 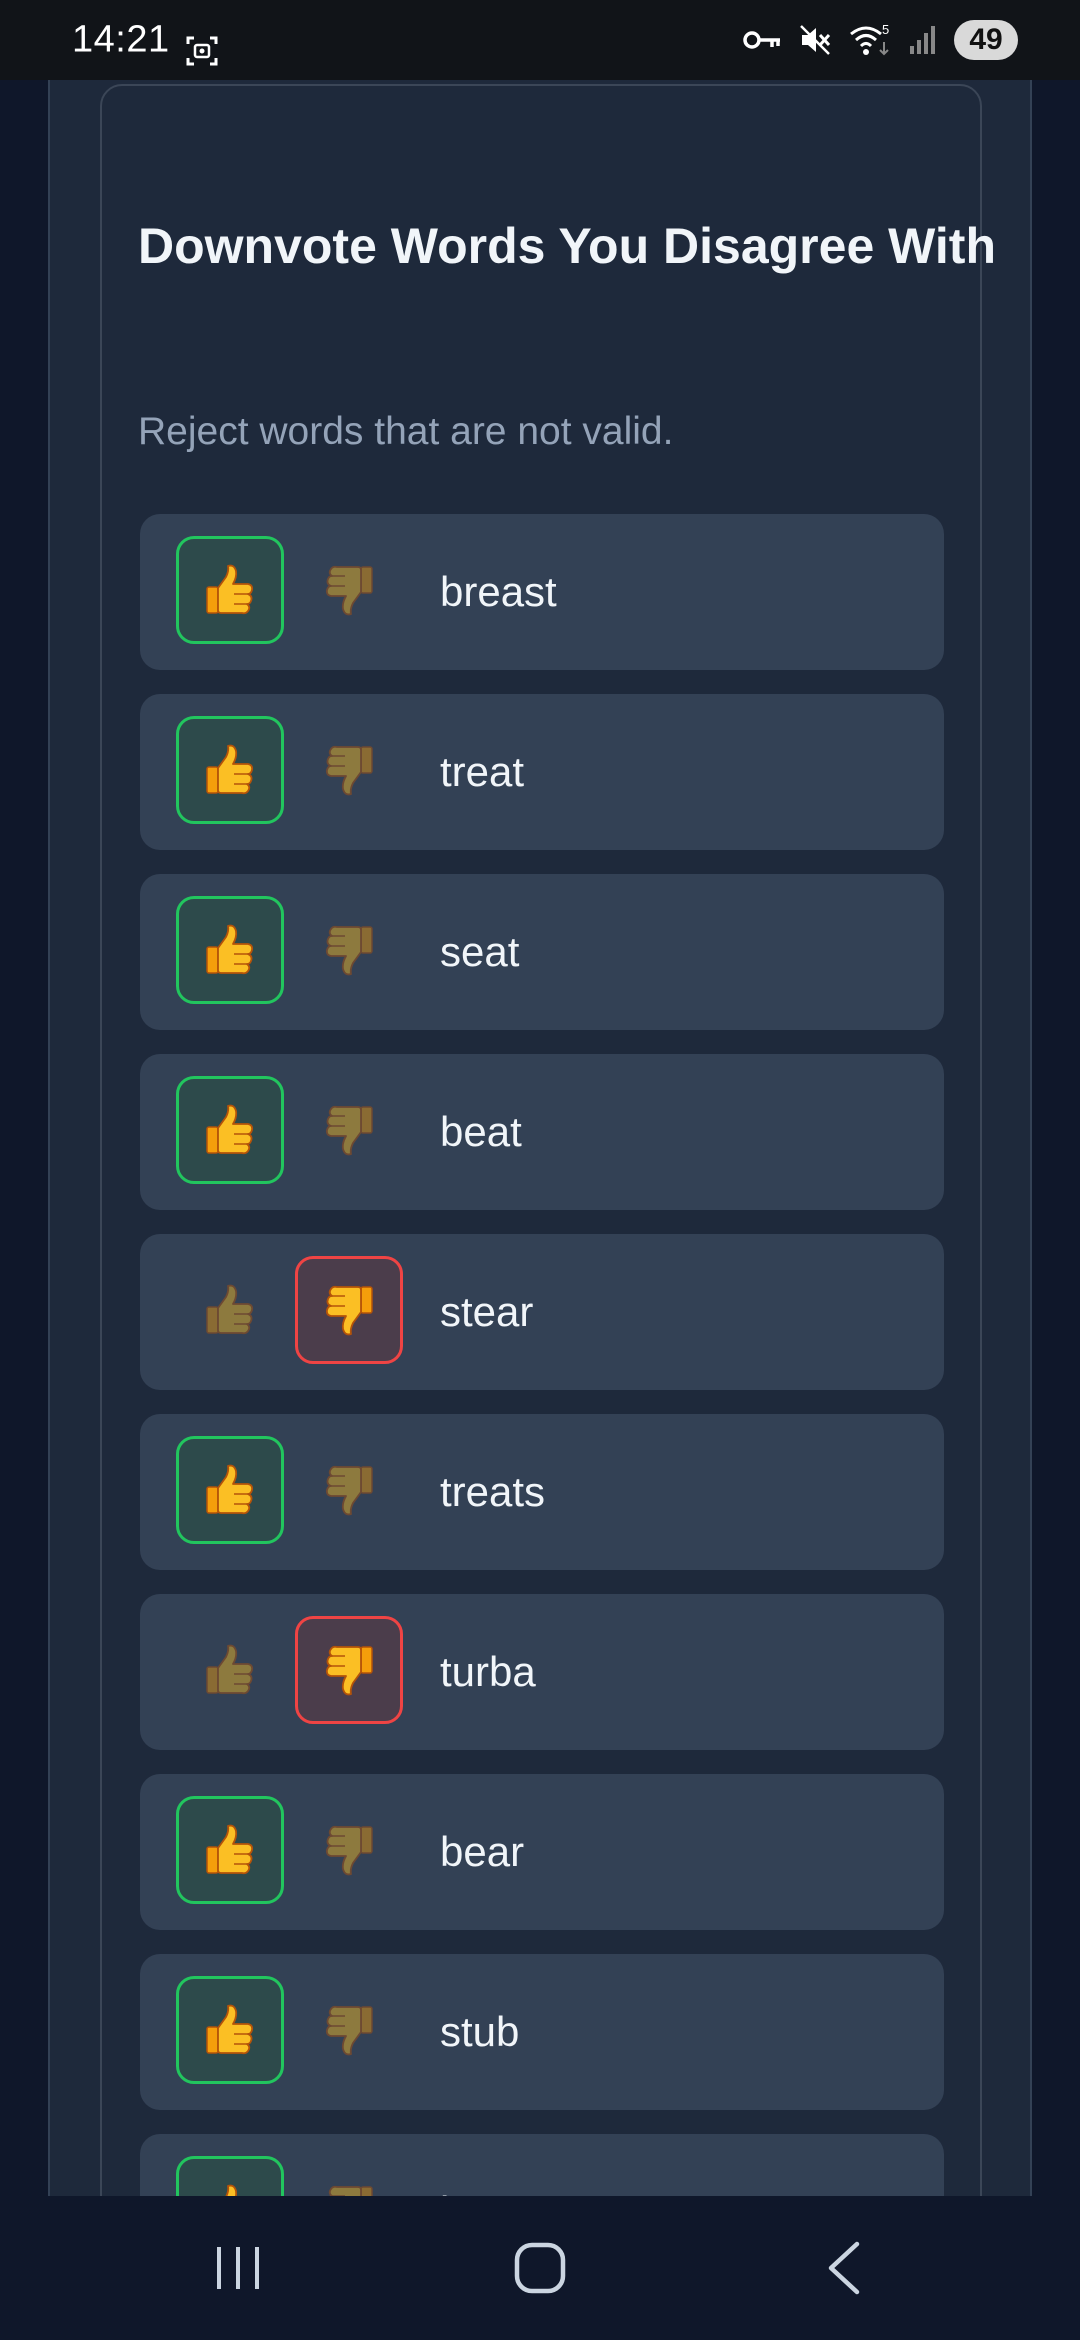 What do you see at coordinates (567, 246) in the screenshot?
I see `page-title: Downvote Words You Disagree With` at bounding box center [567, 246].